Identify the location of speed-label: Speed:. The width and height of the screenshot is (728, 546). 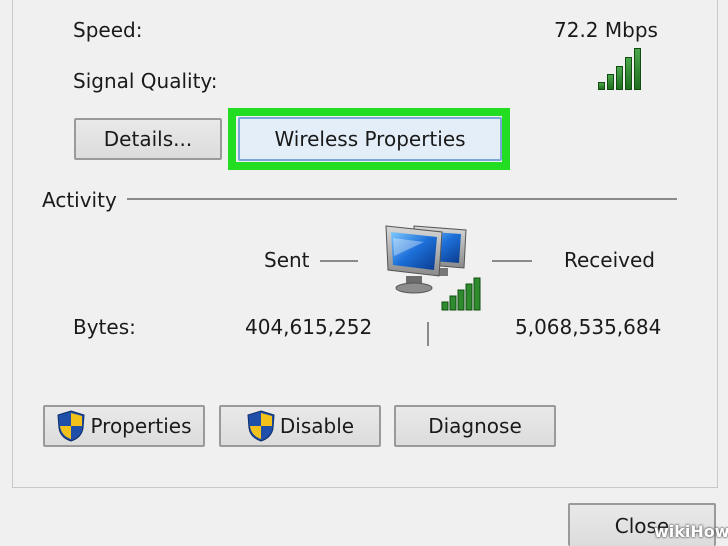
(108, 30).